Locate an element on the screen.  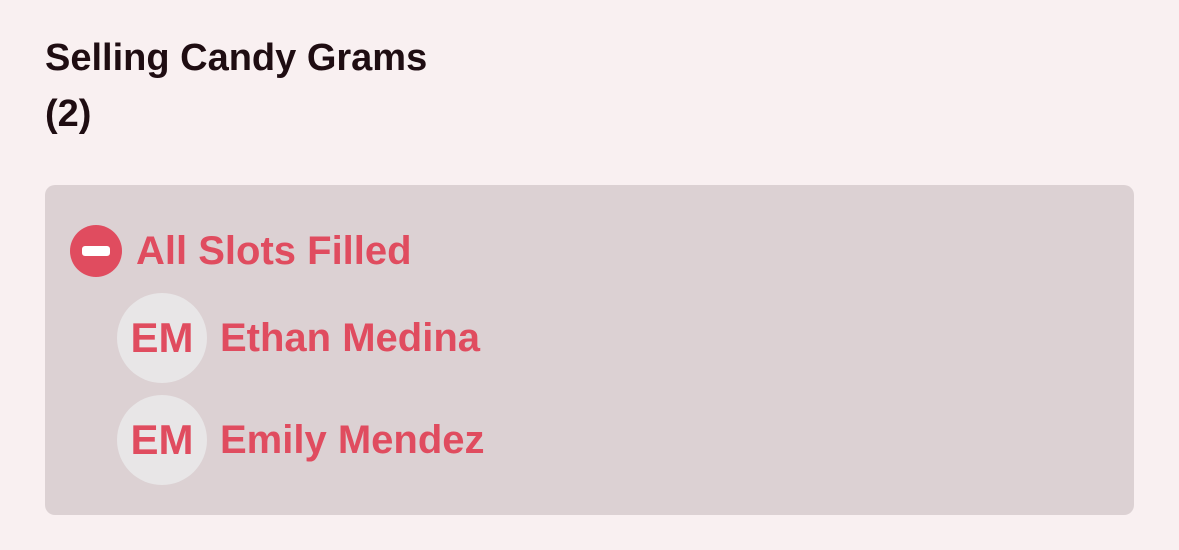
volunteer-item: EM Emily Mendez is located at coordinates (301, 440).